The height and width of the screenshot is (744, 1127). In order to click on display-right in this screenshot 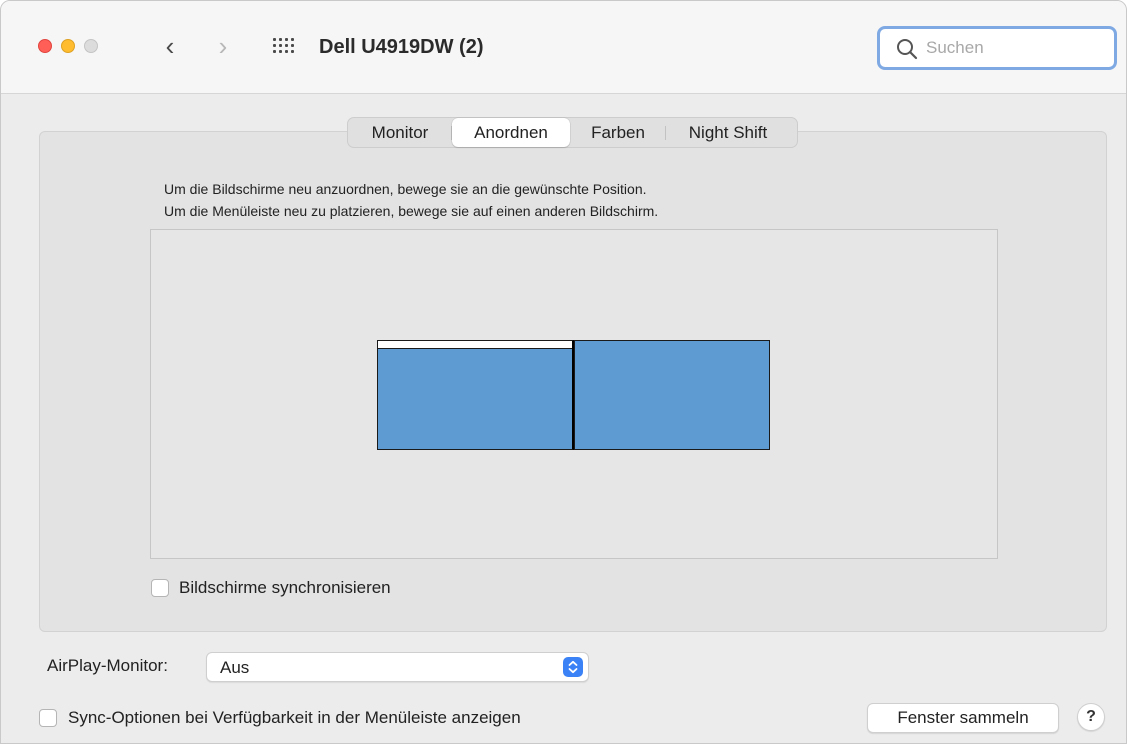, I will do `click(672, 395)`.